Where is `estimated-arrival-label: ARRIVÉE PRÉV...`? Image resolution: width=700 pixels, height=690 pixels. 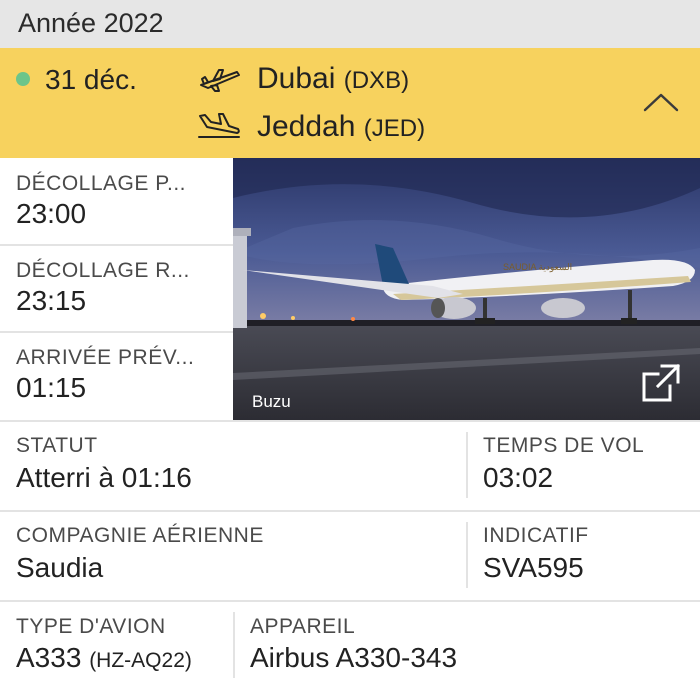 estimated-arrival-label: ARRIVÉE PRÉV... is located at coordinates (105, 357).